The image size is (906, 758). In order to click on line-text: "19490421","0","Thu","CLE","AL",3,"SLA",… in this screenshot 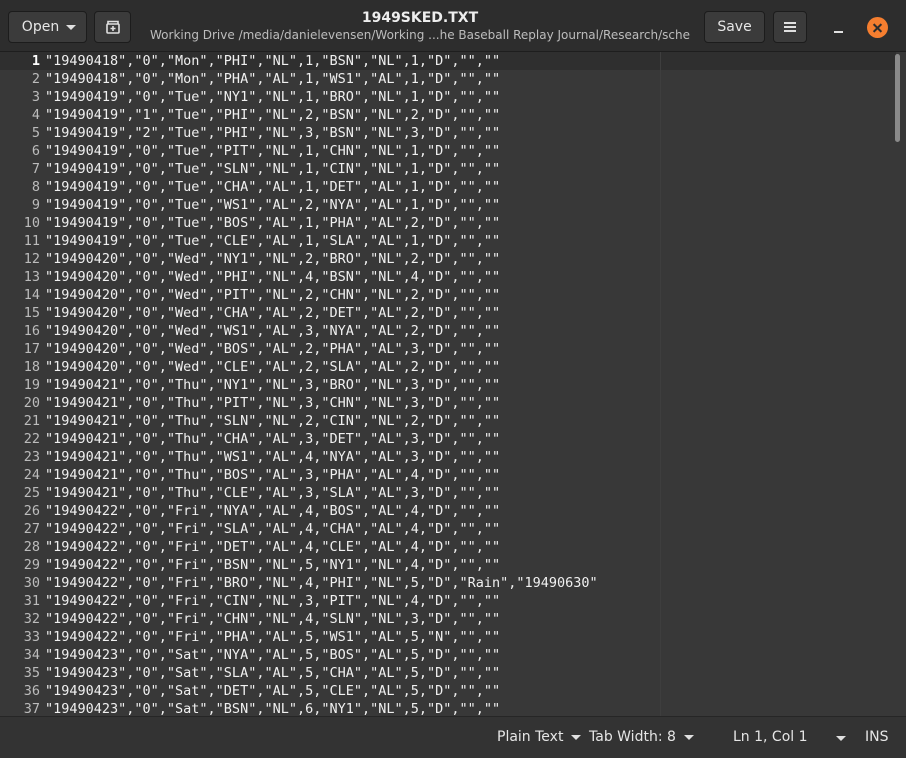, I will do `click(270, 493)`.